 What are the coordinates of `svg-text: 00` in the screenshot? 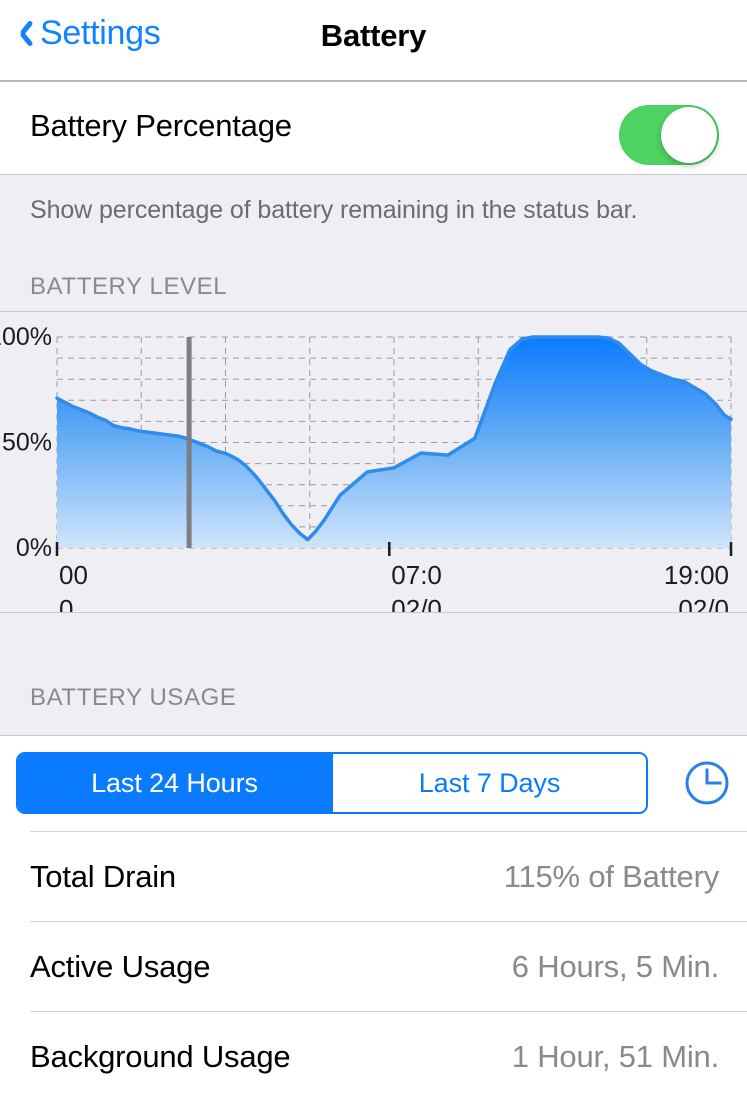 It's located at (73, 575).